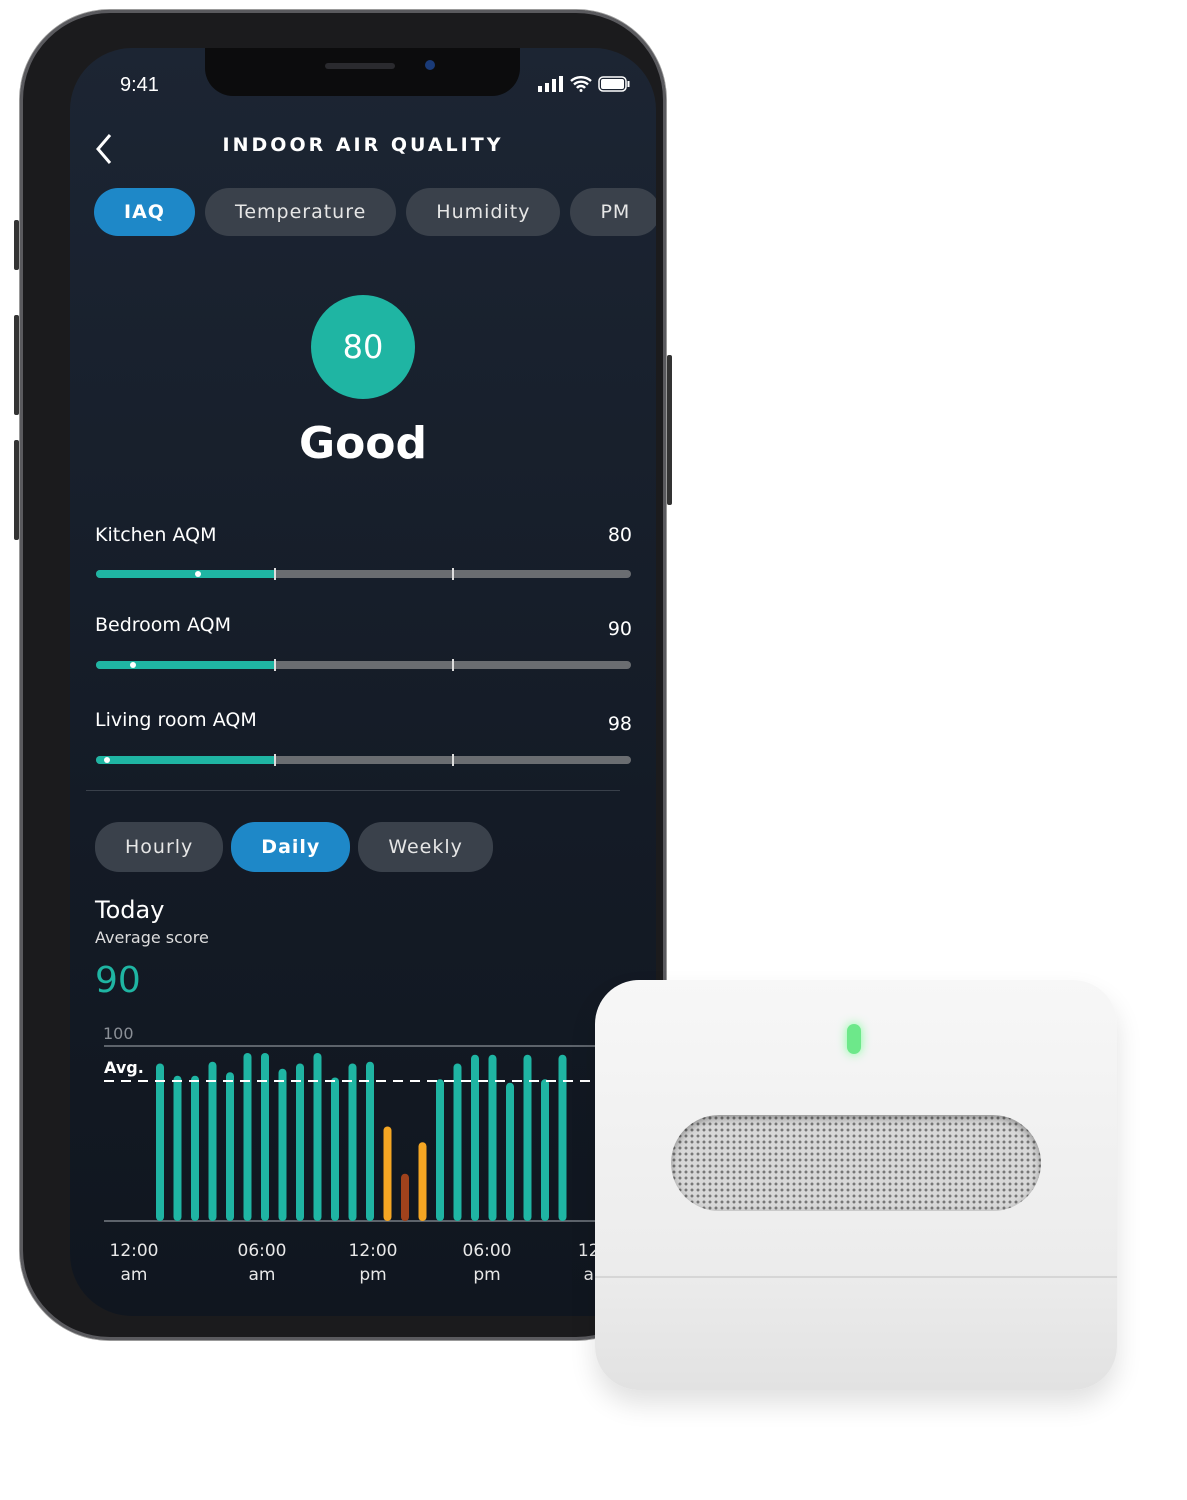 The width and height of the screenshot is (1187, 1500). What do you see at coordinates (613, 212) in the screenshot?
I see `tab-pm: PM` at bounding box center [613, 212].